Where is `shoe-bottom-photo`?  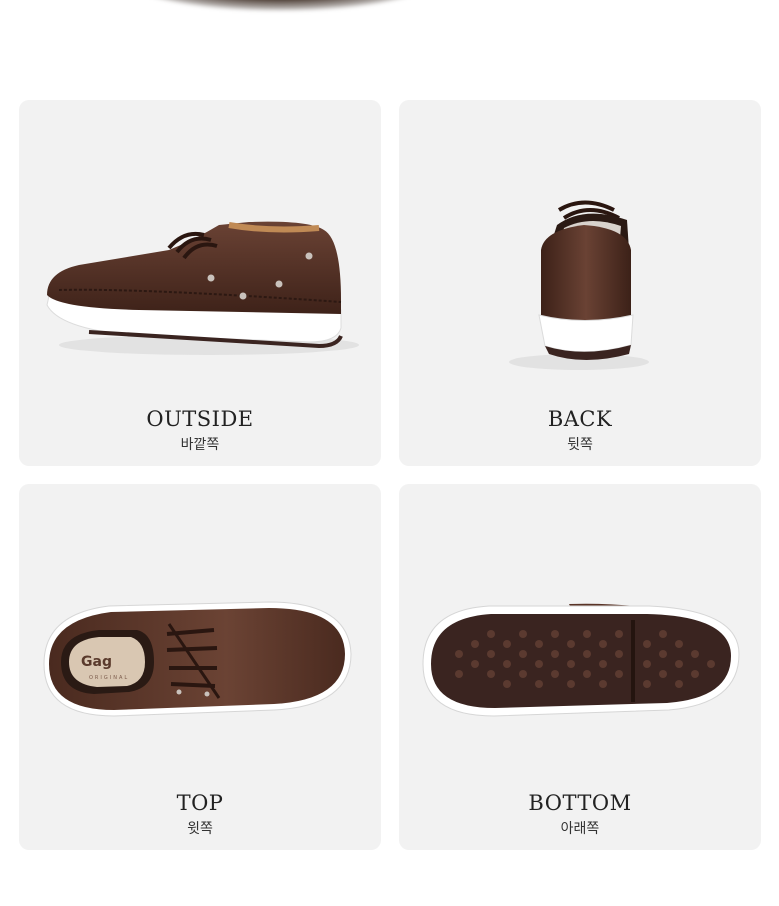
shoe-bottom-photo is located at coordinates (581, 660).